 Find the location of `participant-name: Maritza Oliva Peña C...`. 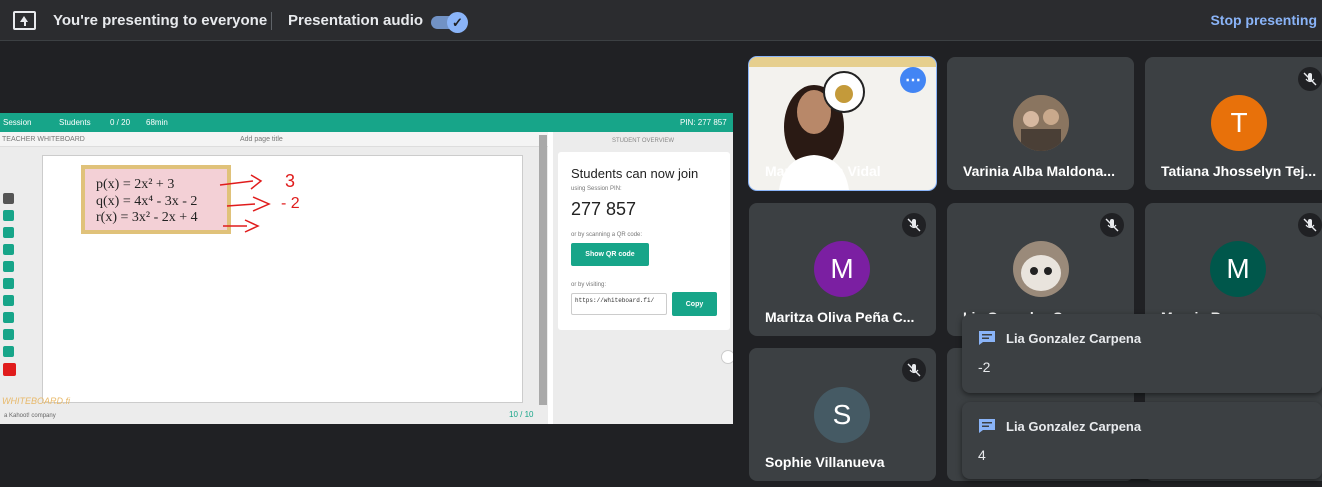

participant-name: Maritza Oliva Peña C... is located at coordinates (840, 317).